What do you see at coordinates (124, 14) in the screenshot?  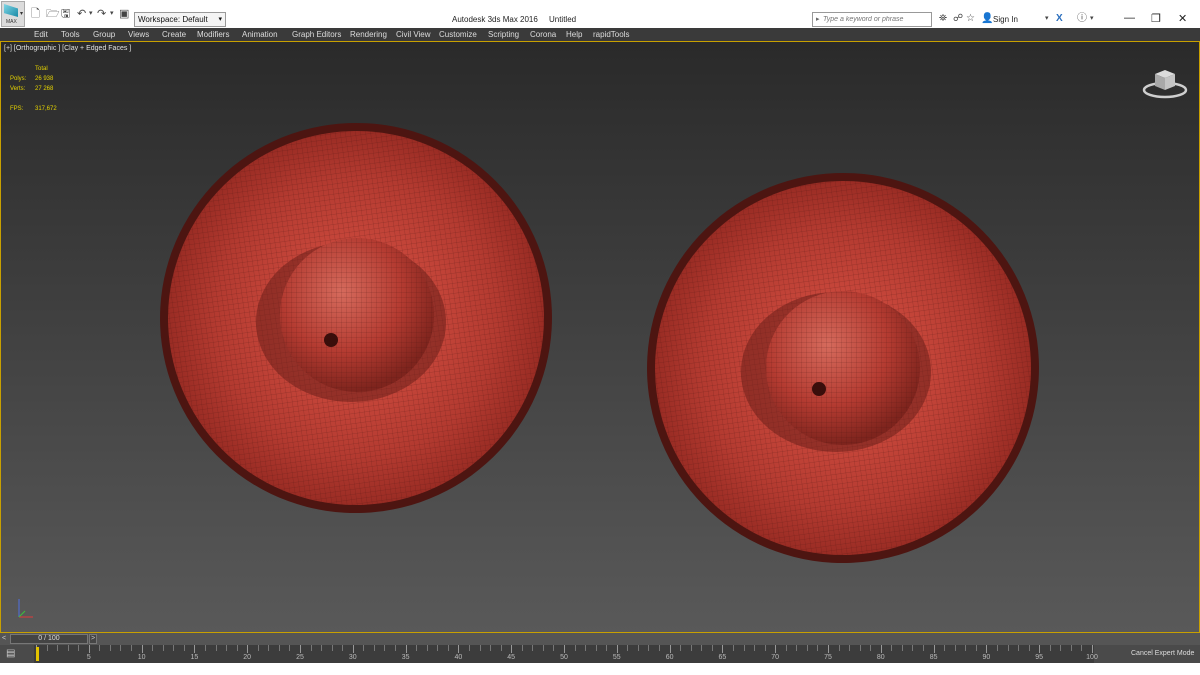 I see `project-folder-icon: ▣` at bounding box center [124, 14].